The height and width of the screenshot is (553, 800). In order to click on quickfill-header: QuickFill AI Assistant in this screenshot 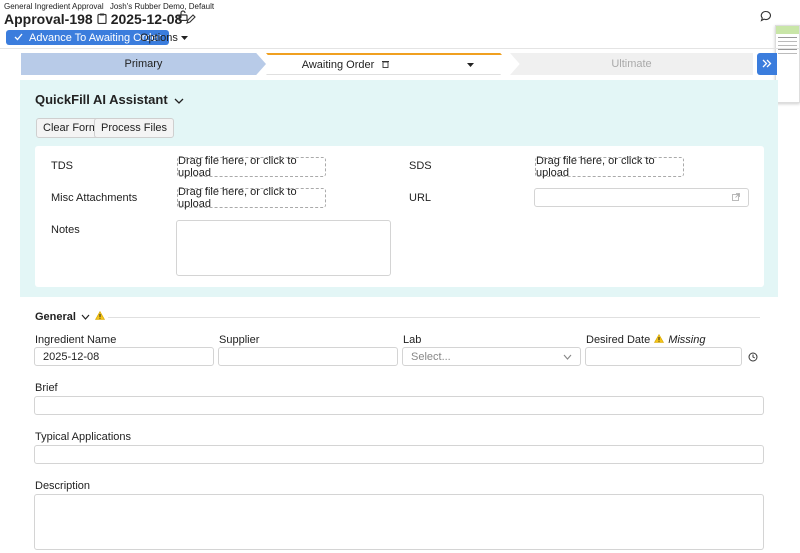, I will do `click(109, 99)`.